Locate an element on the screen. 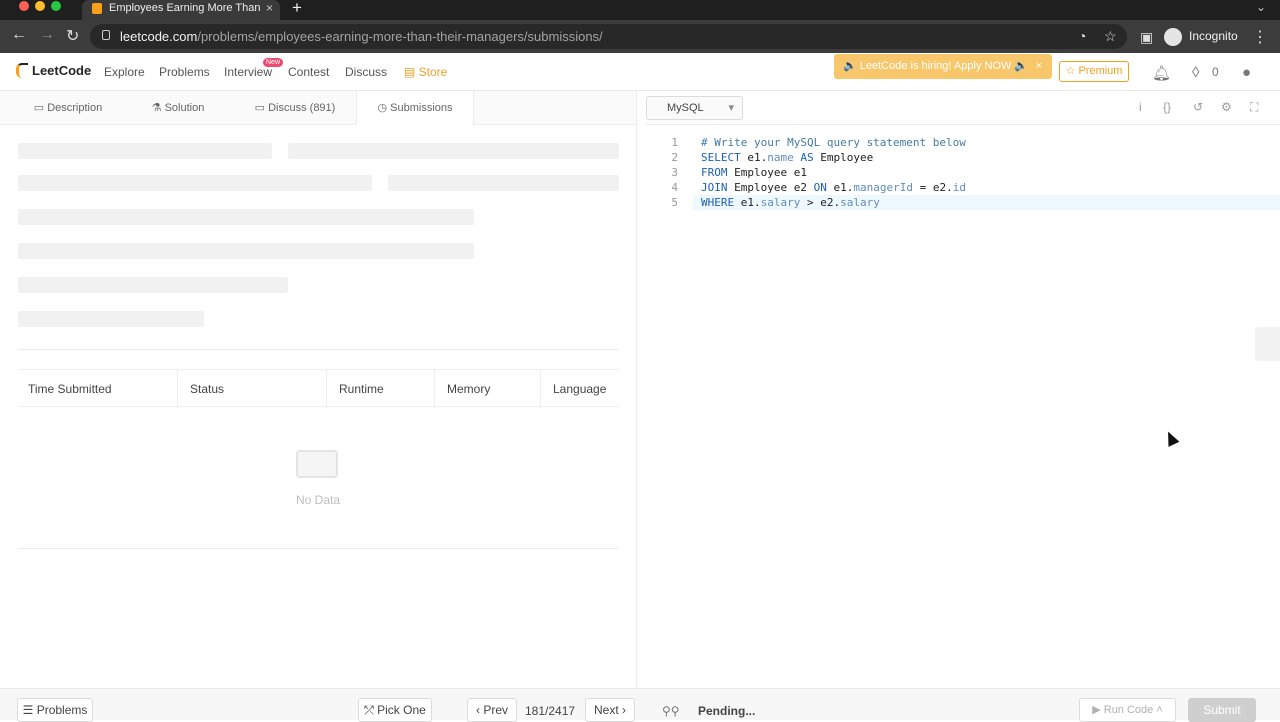 The image size is (1280, 722). lock-icon is located at coordinates (106, 35).